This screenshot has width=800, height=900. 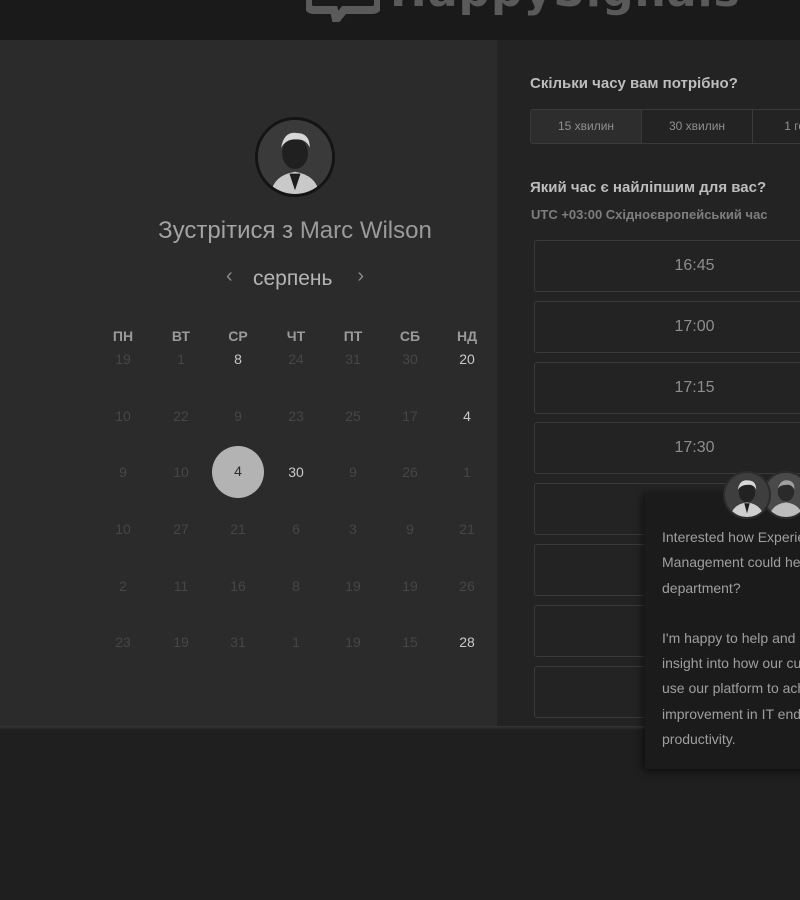 What do you see at coordinates (686, 214) in the screenshot?
I see `timezone-name: Східноєвропейський час` at bounding box center [686, 214].